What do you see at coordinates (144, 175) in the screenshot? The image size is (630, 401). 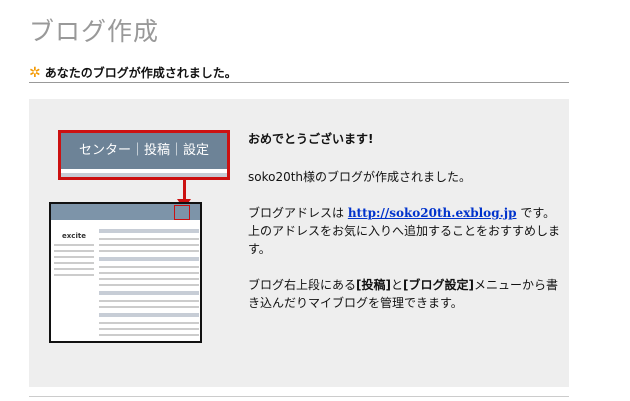 I see `callout-strip-lower` at bounding box center [144, 175].